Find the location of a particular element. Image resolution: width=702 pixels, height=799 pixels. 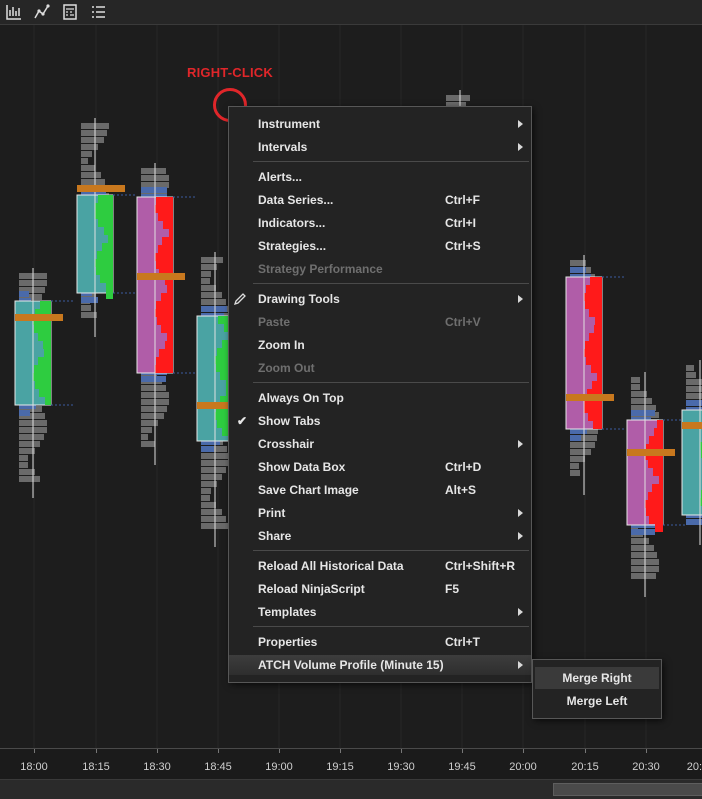

menu-item-strategies: Strategies... Ctrl+S is located at coordinates (380, 246).